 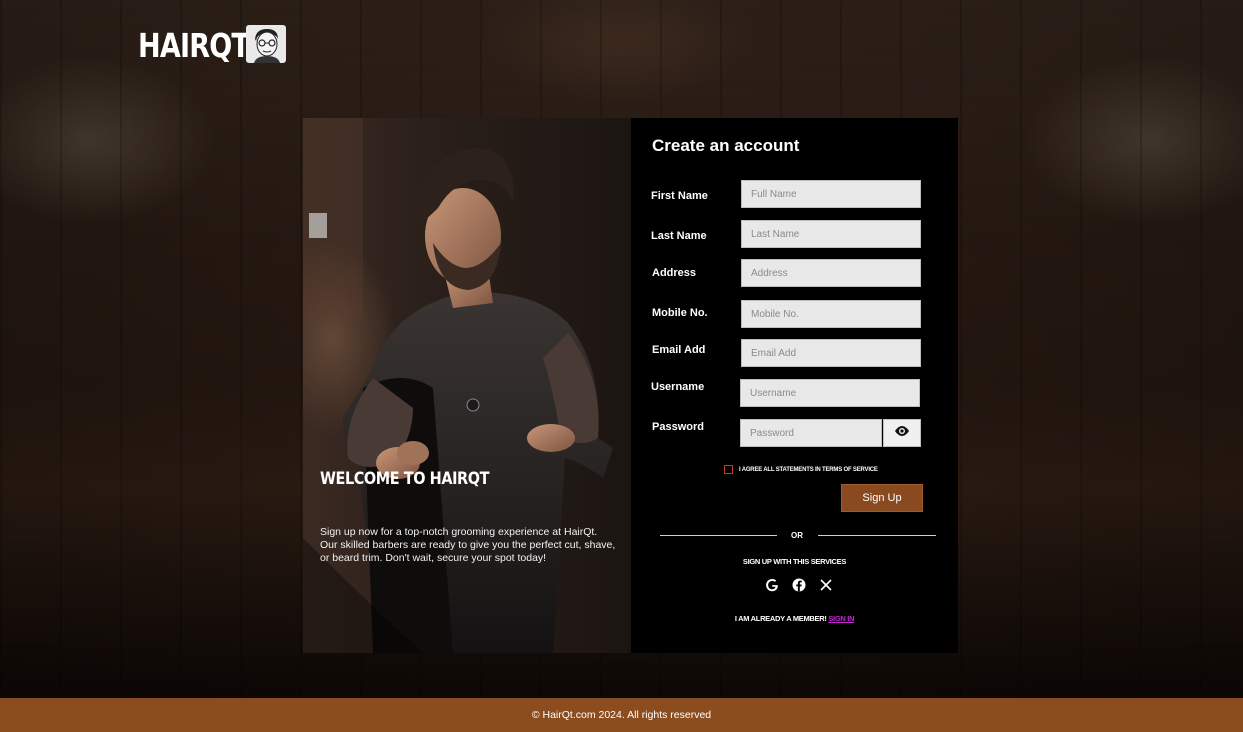 I want to click on social-signup-icons, so click(x=798, y=584).